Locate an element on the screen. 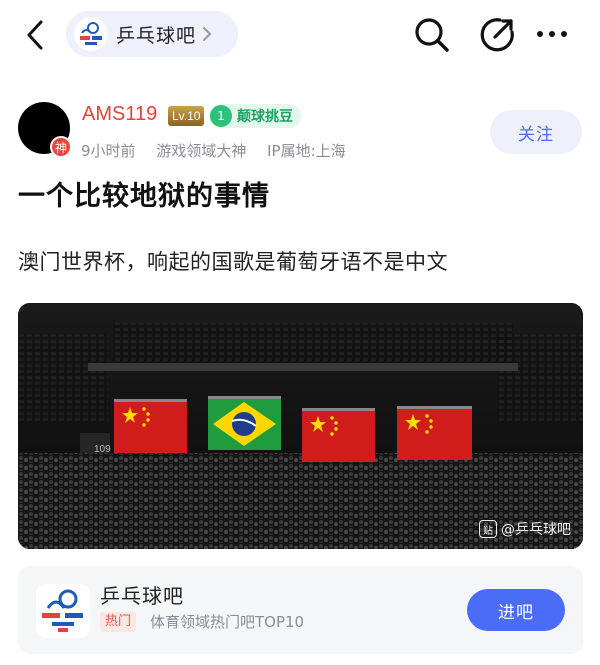 This screenshot has width=600, height=665. post-title: 一个比较地狱的事情 is located at coordinates (144, 196).